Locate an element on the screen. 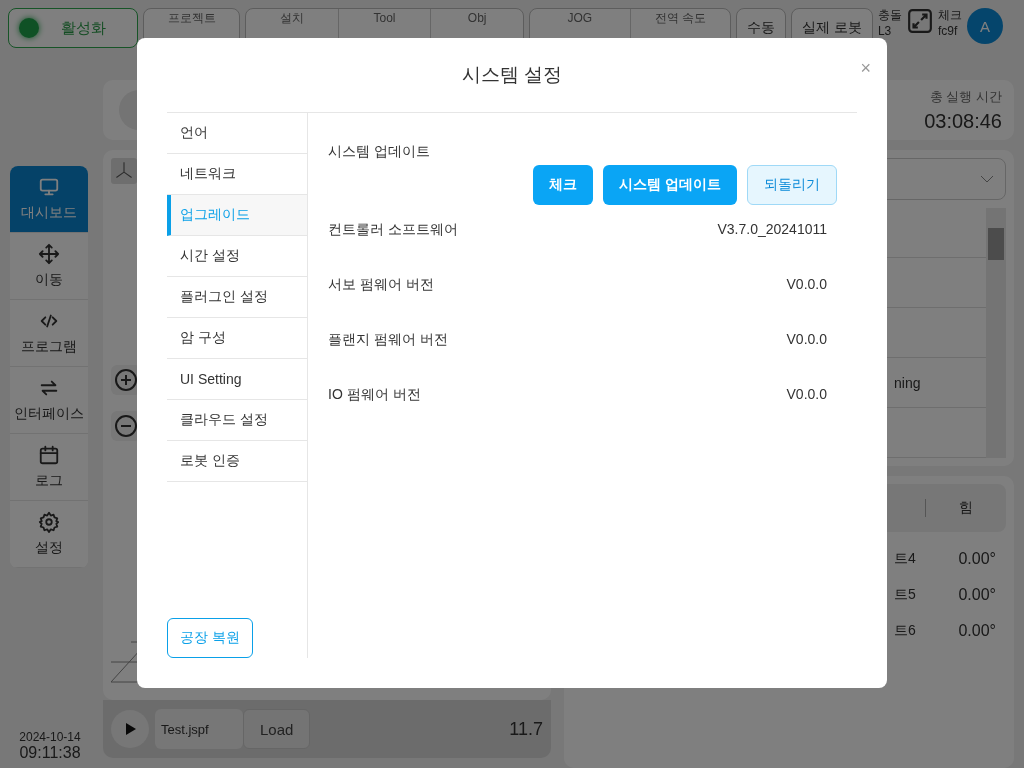  time-text: 09:11:38 is located at coordinates (50, 753).